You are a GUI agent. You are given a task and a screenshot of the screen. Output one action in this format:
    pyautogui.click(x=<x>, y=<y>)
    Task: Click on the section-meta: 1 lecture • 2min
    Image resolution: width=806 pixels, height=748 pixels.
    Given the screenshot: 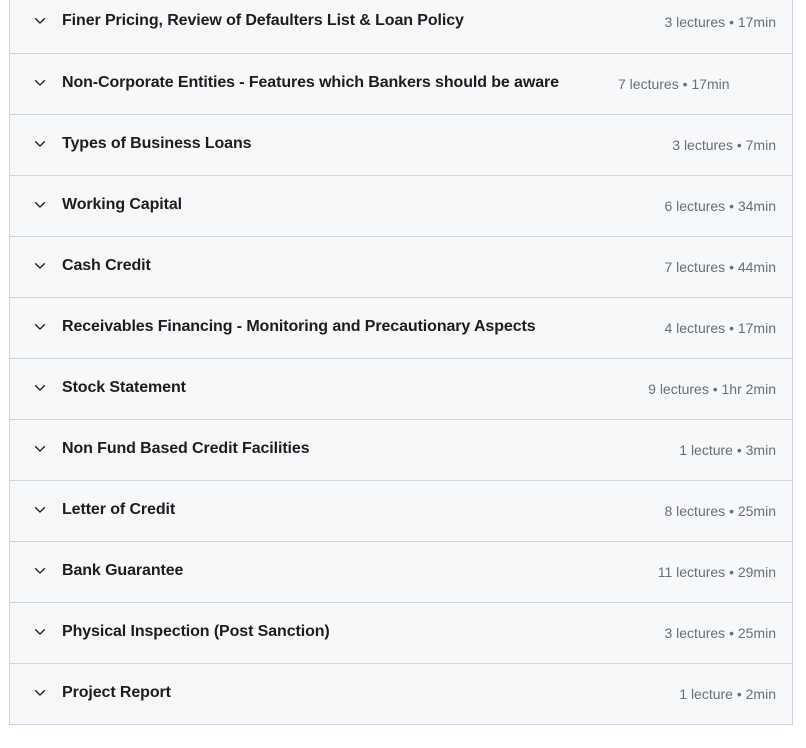 What is the action you would take?
    pyautogui.click(x=727, y=694)
    